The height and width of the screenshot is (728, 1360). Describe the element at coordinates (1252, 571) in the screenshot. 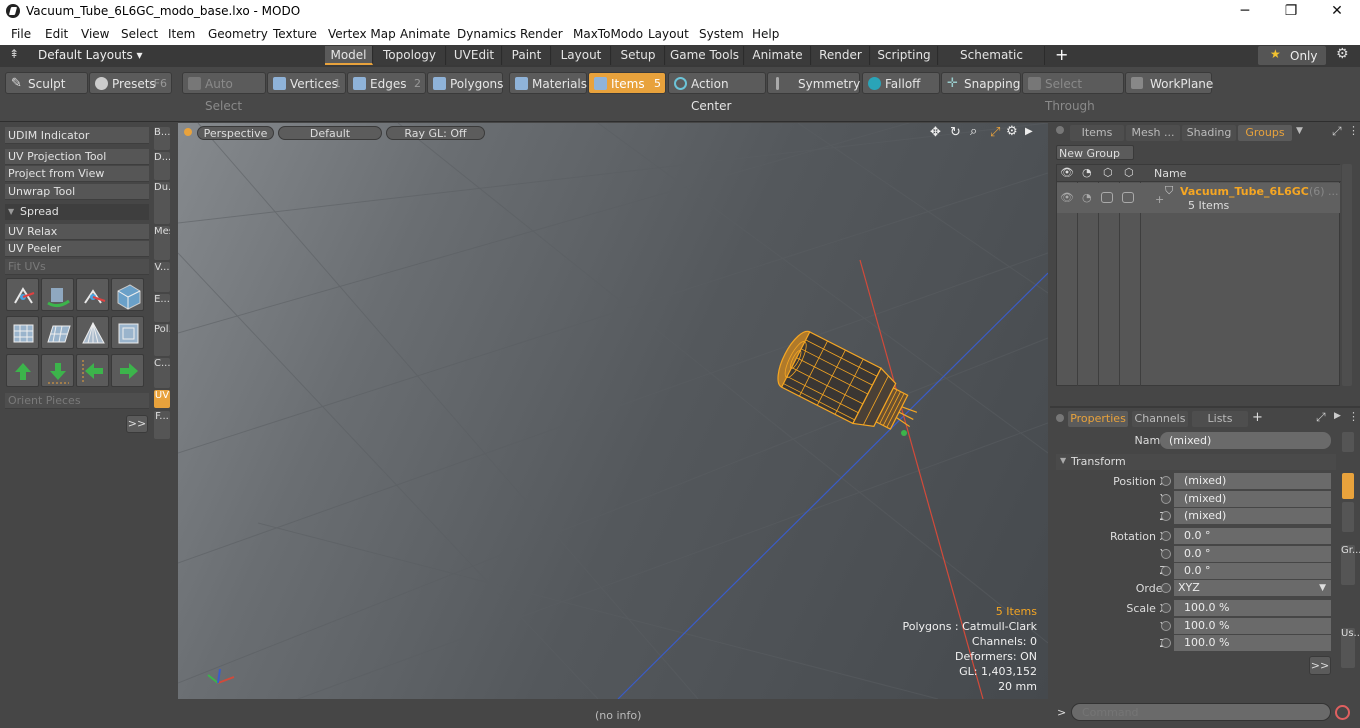

I see `rotation-z-field: 0.0 °` at that location.